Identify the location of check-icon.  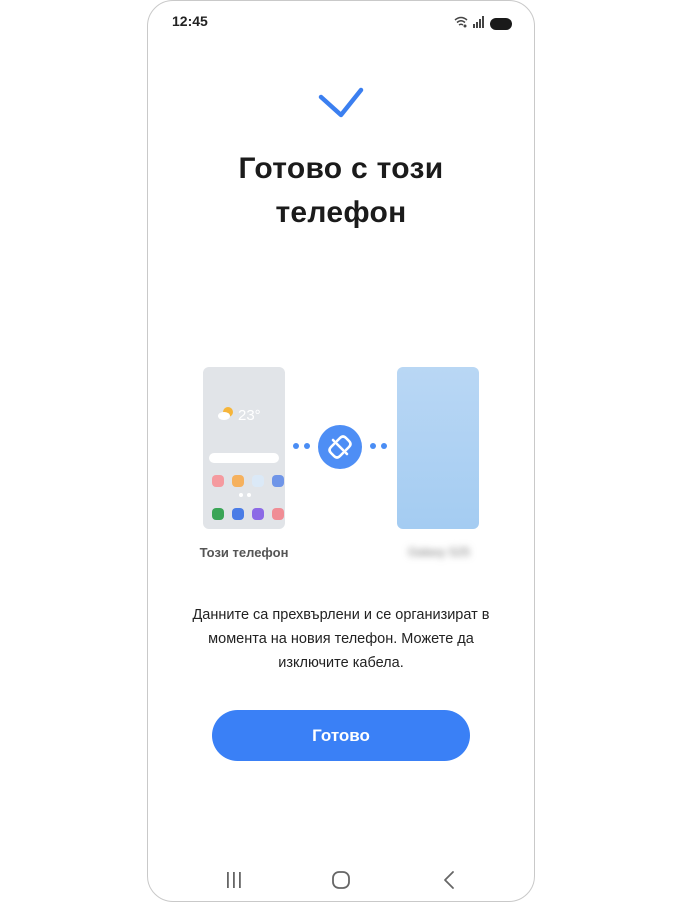
(341, 102).